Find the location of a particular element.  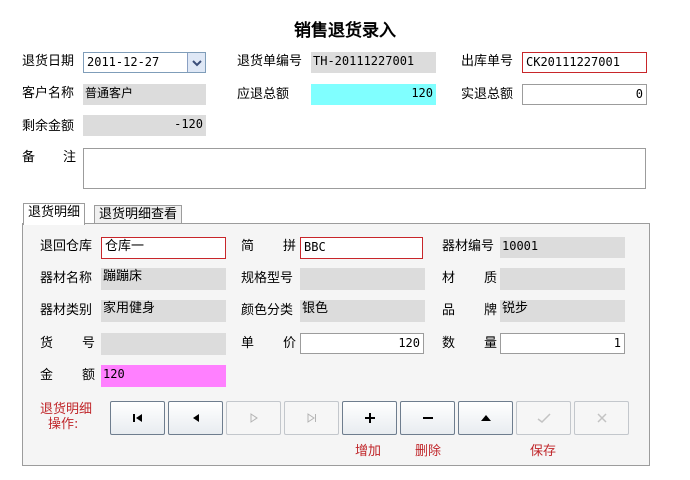

date-dropdown-button is located at coordinates (196, 62).